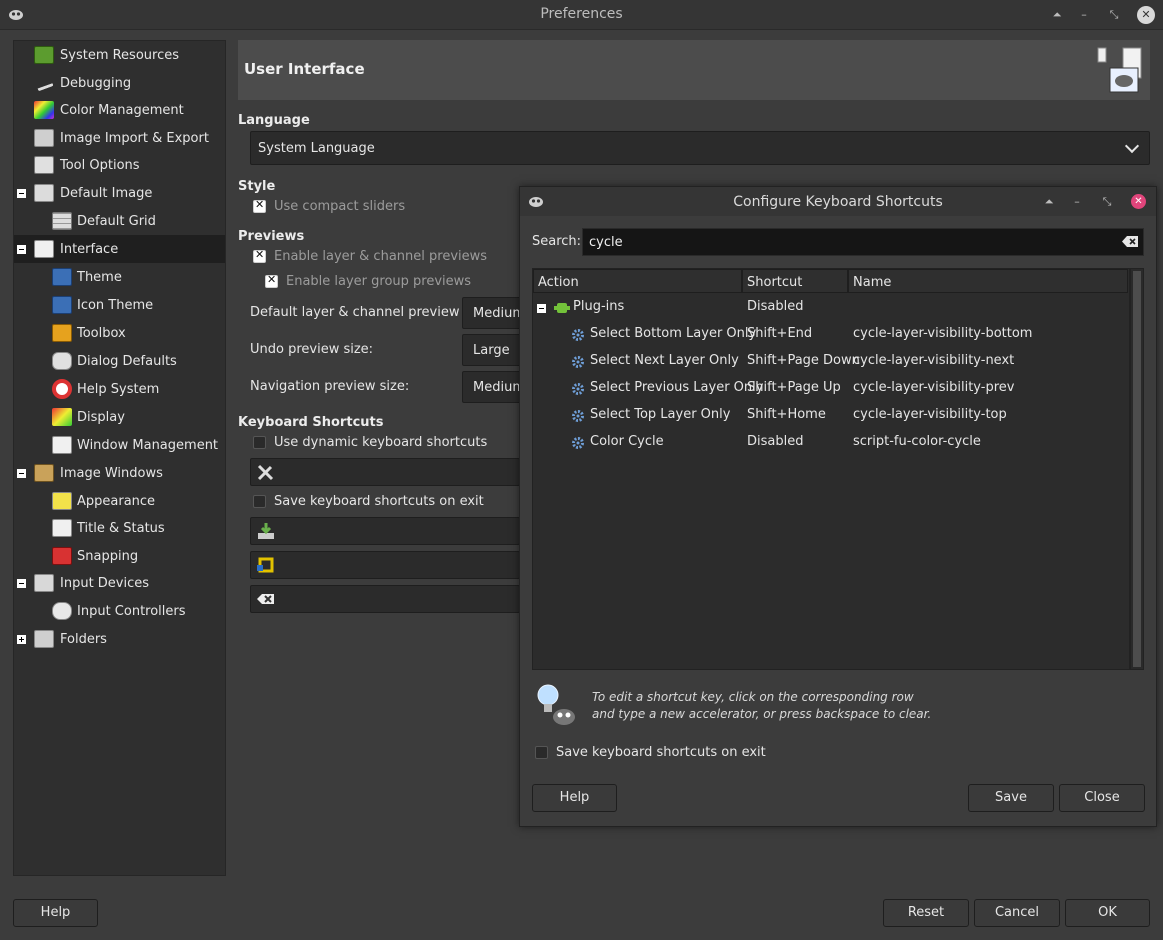 This screenshot has width=1163, height=940. Describe the element at coordinates (44, 193) in the screenshot. I see `default-image-icon` at that location.